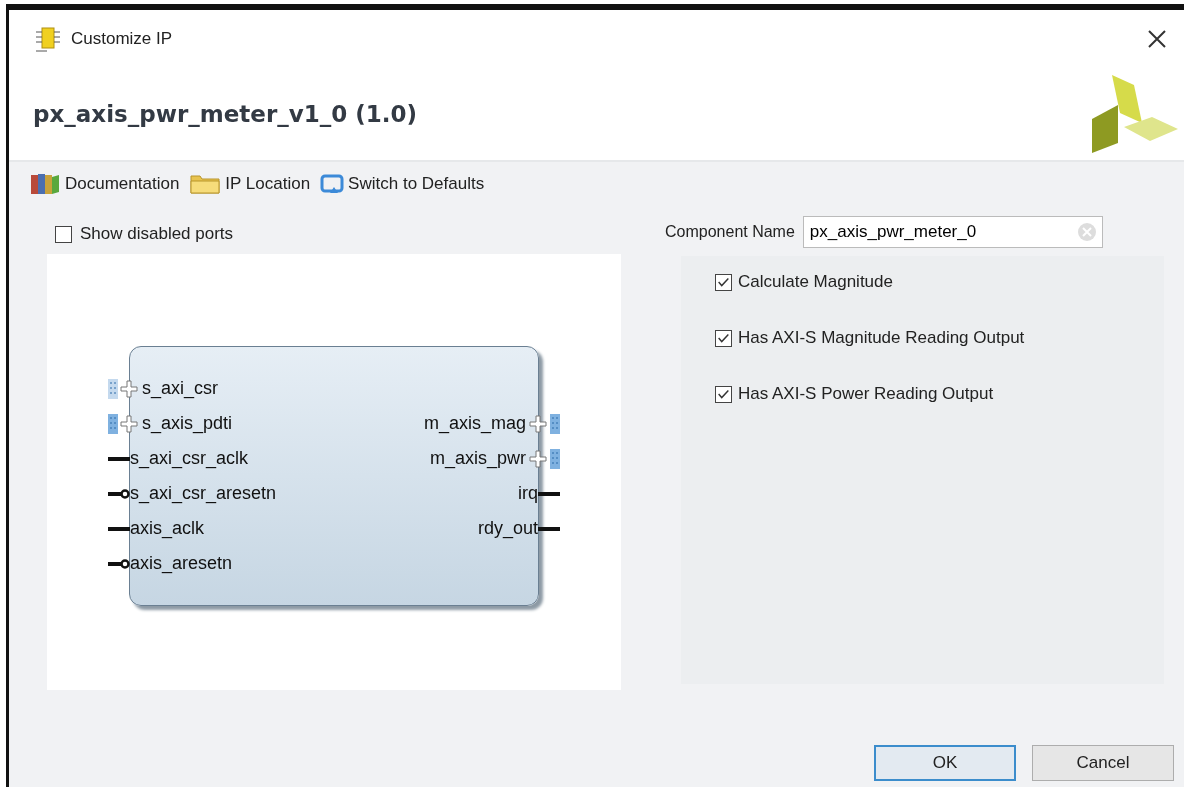  Describe the element at coordinates (180, 388) in the screenshot. I see `port-label: s_axi_csr` at that location.